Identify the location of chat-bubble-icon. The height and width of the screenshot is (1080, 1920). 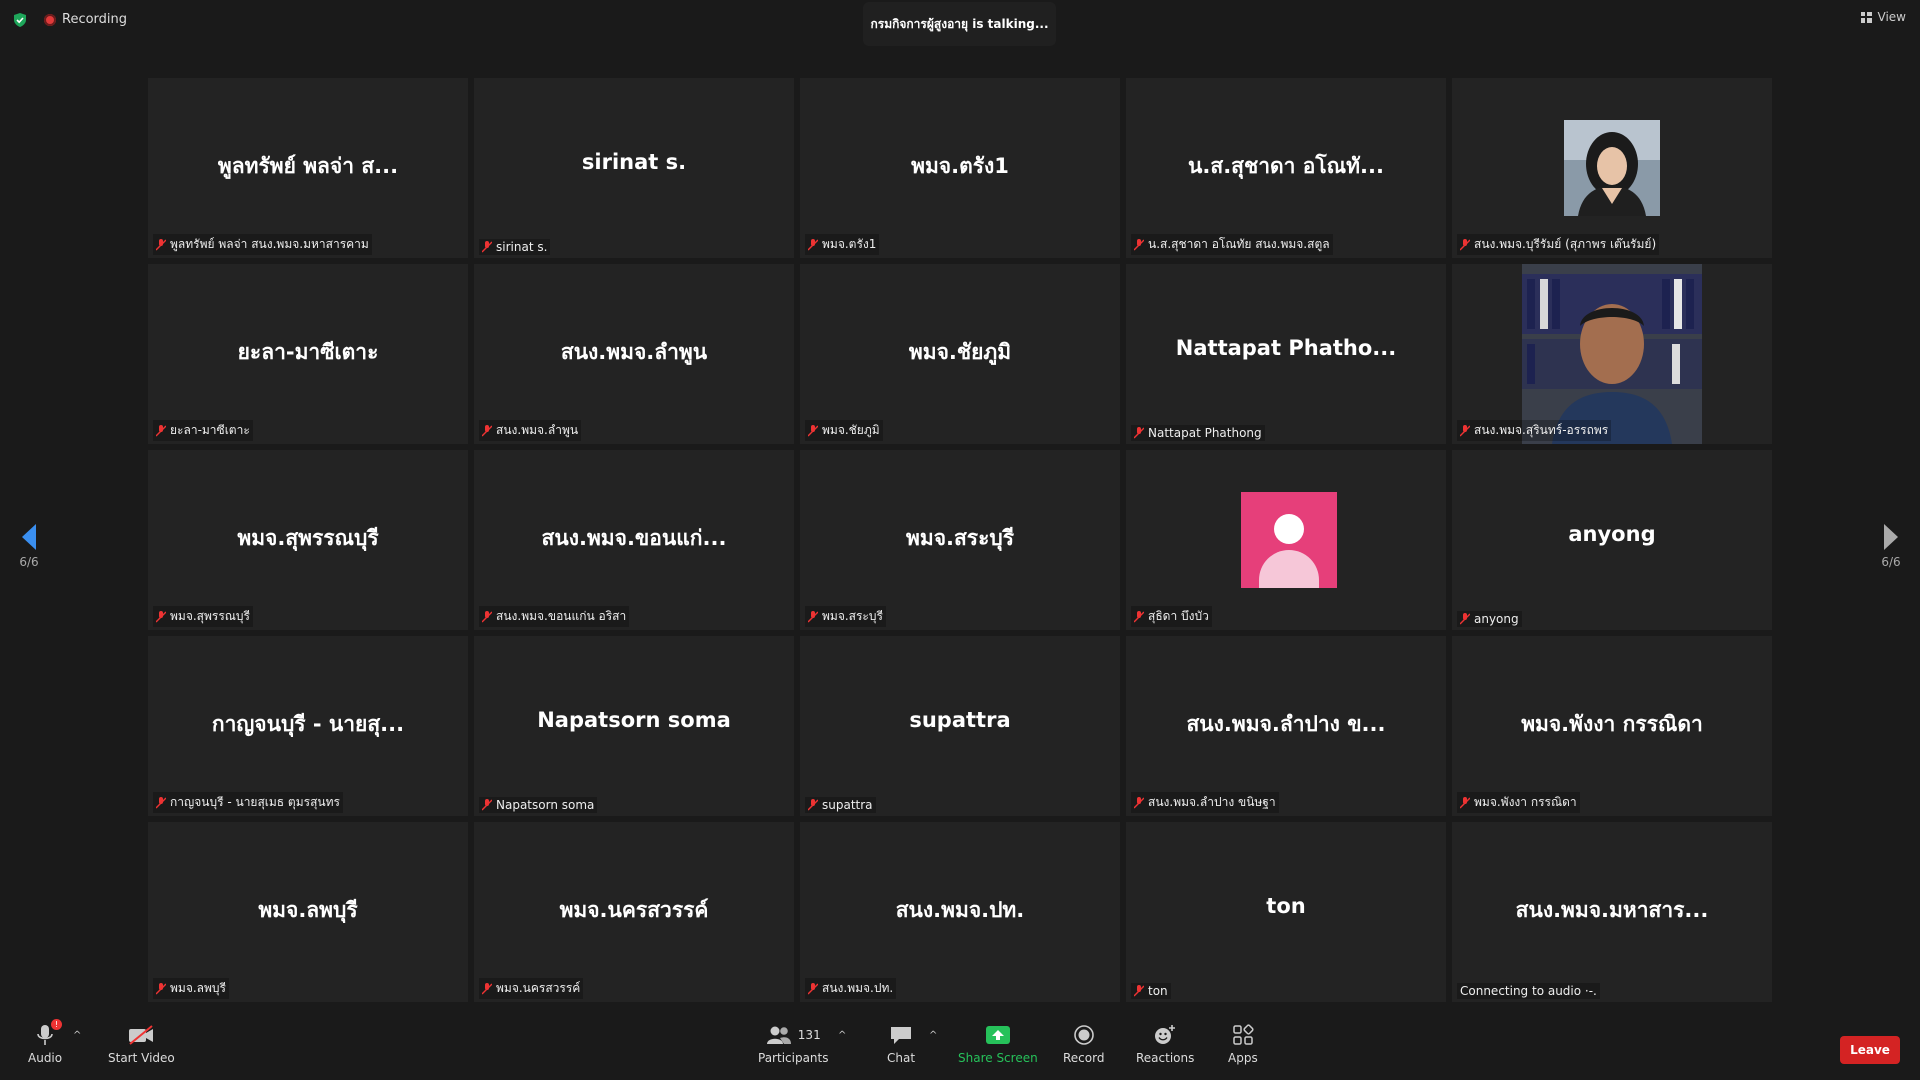
(901, 1035).